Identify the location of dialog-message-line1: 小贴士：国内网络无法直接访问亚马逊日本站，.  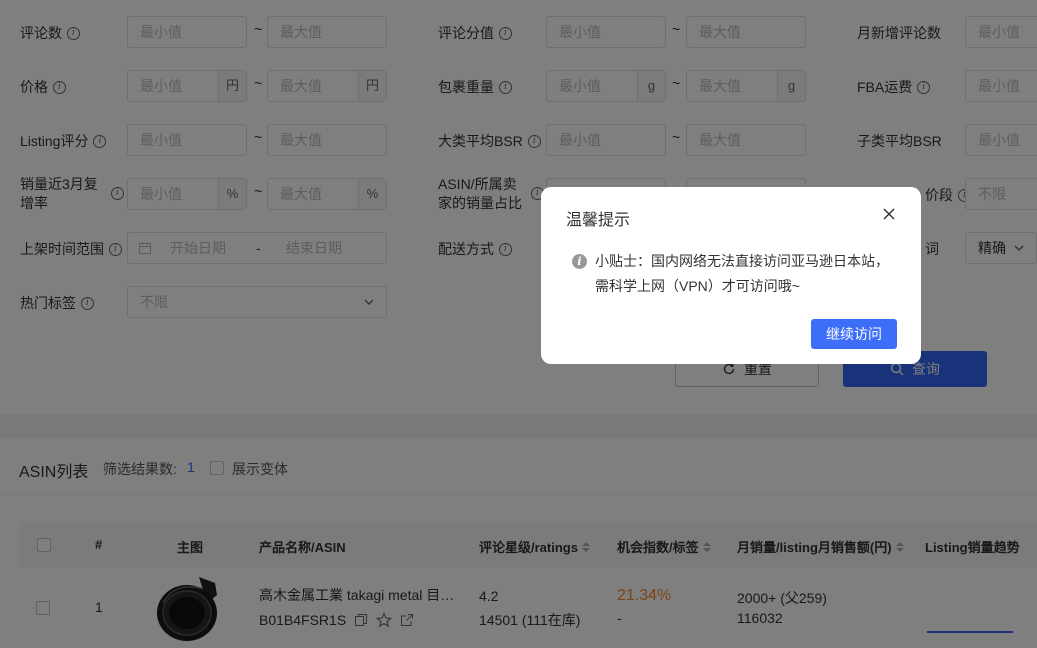
(742, 261).